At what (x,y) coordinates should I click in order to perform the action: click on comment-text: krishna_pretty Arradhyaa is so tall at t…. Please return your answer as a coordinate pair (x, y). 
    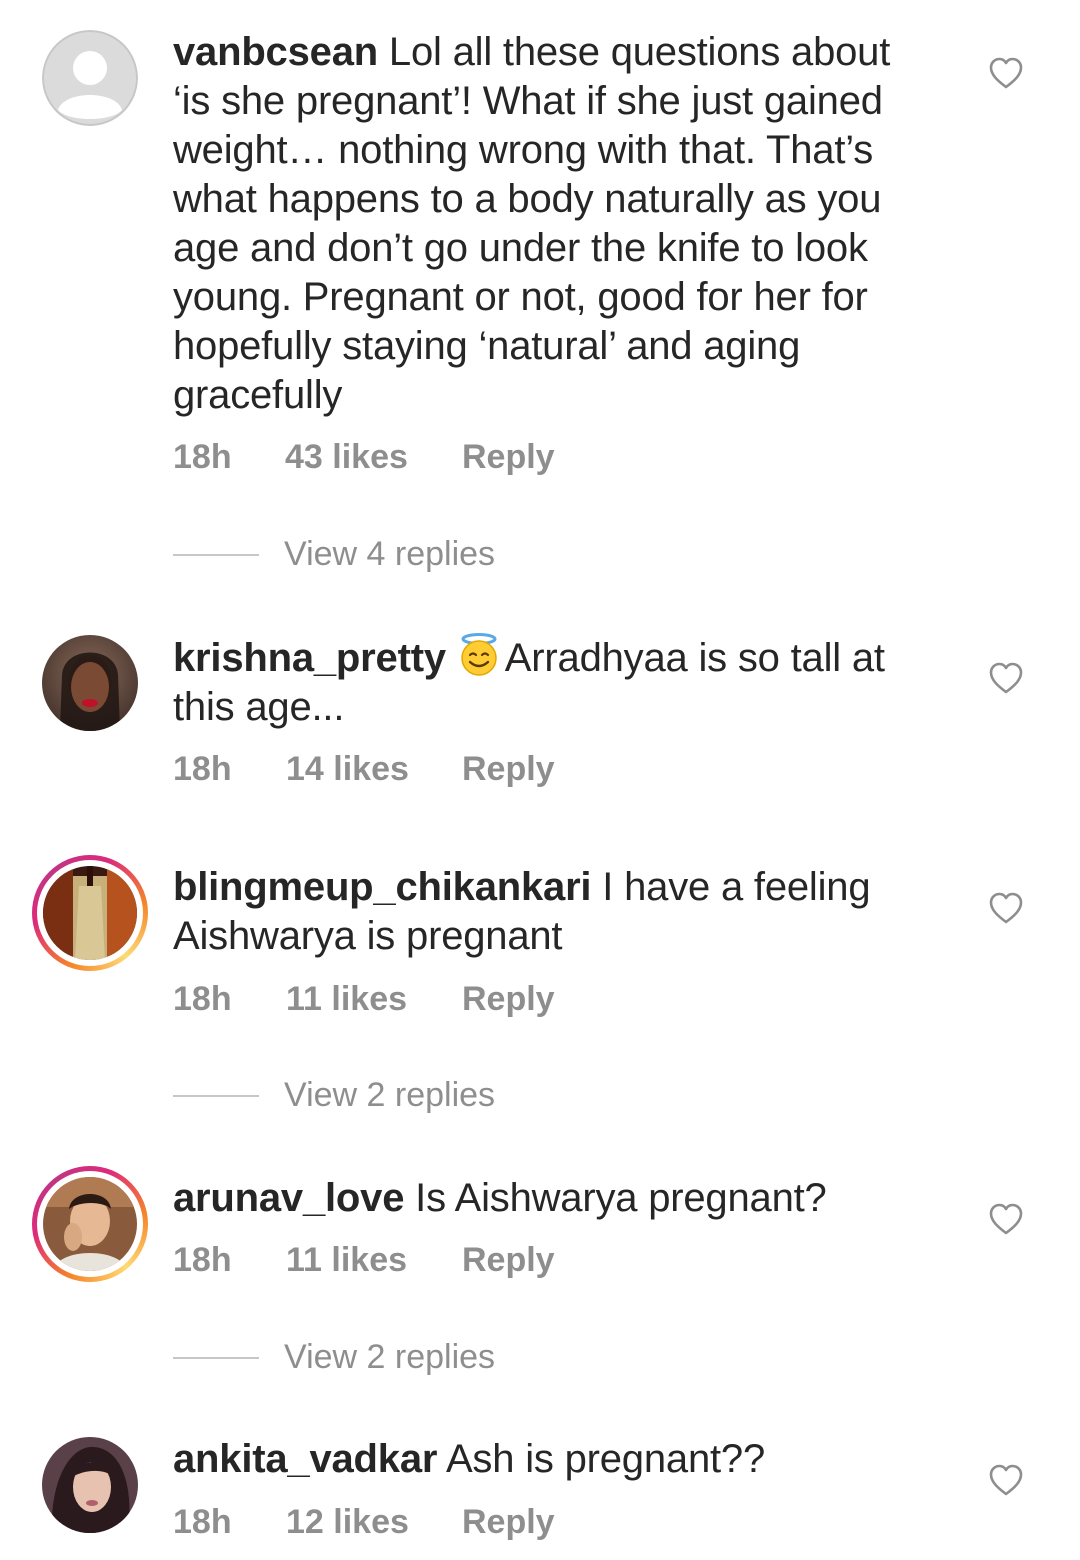
    Looking at the image, I should click on (553, 682).